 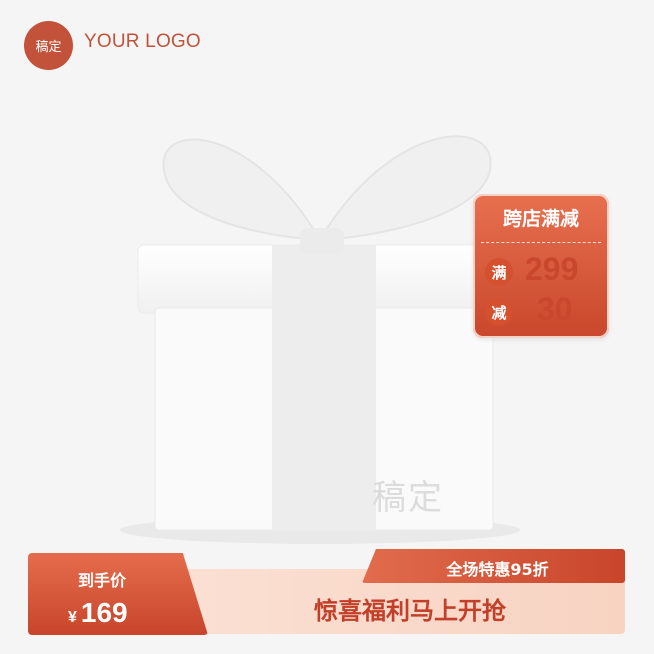 I want to click on price-amount: 169, so click(x=104, y=612).